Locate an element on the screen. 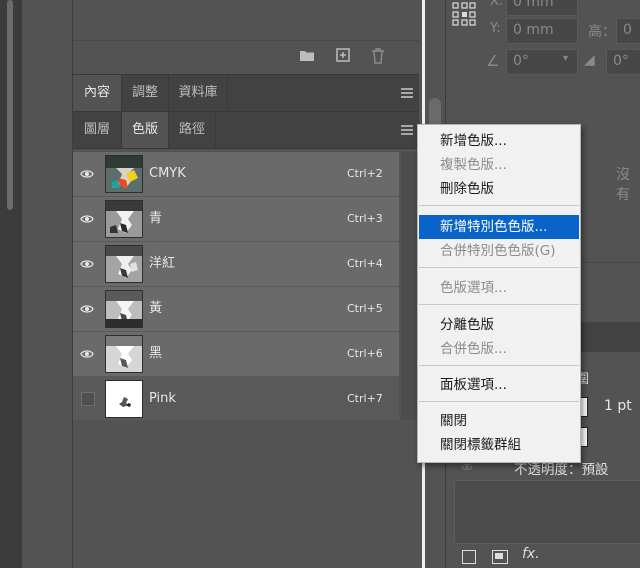 This screenshot has width=640, height=568. channel-name: CMYK is located at coordinates (167, 173).